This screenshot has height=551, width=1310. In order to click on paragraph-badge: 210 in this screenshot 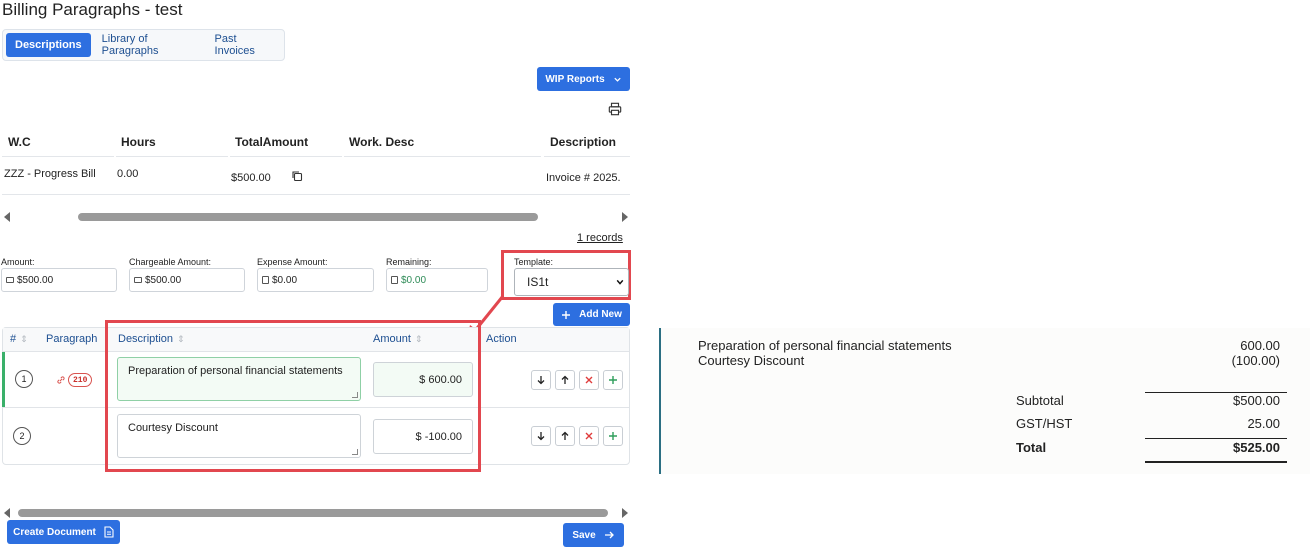, I will do `click(80, 380)`.